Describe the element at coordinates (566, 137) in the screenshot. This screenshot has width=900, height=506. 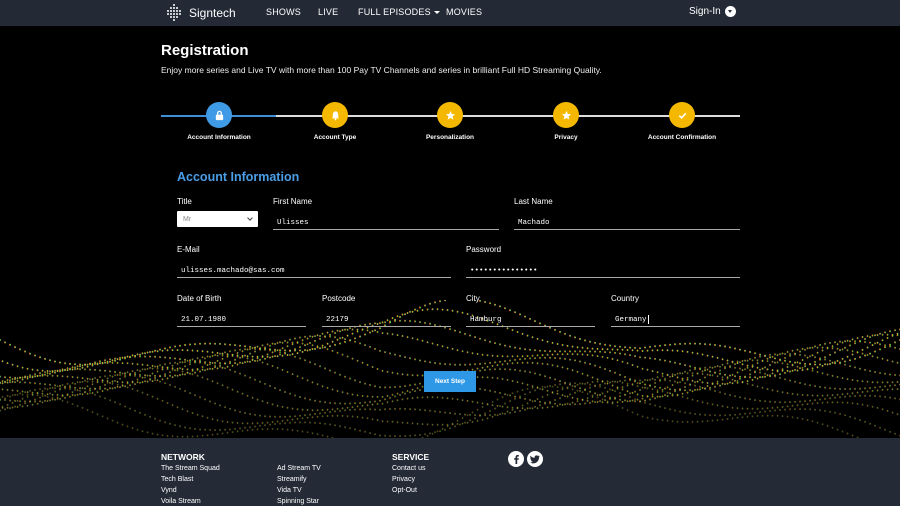
I see `step-label: Privacy` at that location.